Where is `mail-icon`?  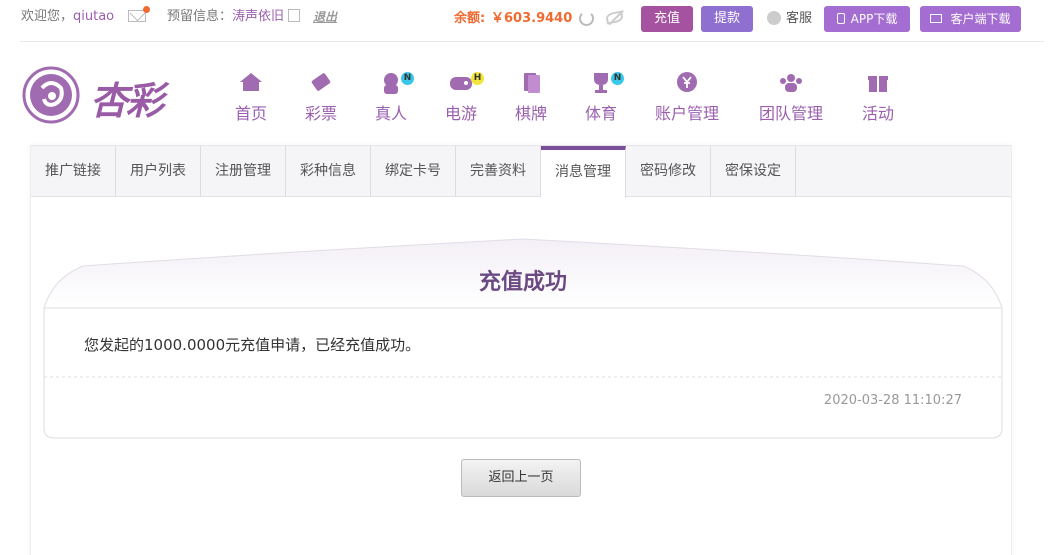
mail-icon is located at coordinates (139, 14).